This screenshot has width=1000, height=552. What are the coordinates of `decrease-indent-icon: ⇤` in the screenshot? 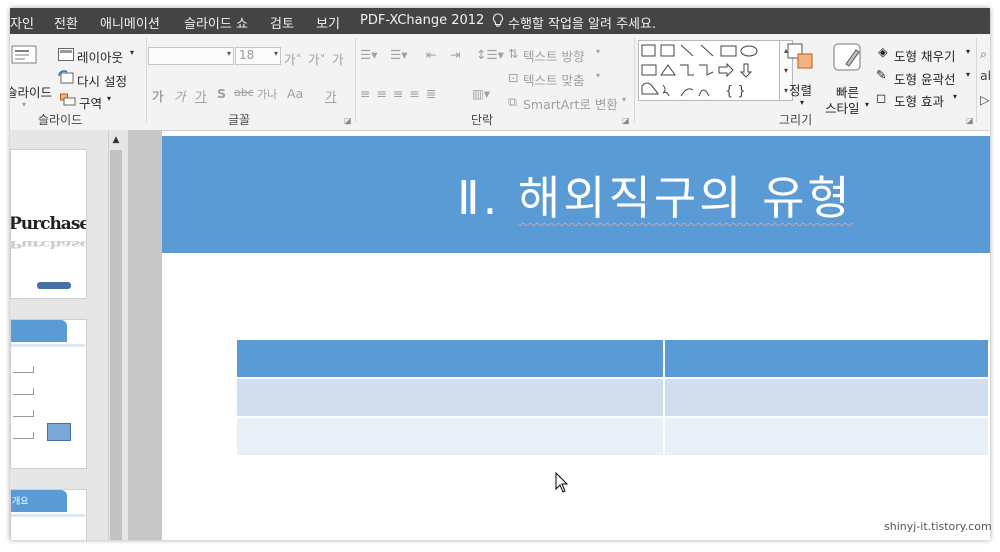 It's located at (431, 54).